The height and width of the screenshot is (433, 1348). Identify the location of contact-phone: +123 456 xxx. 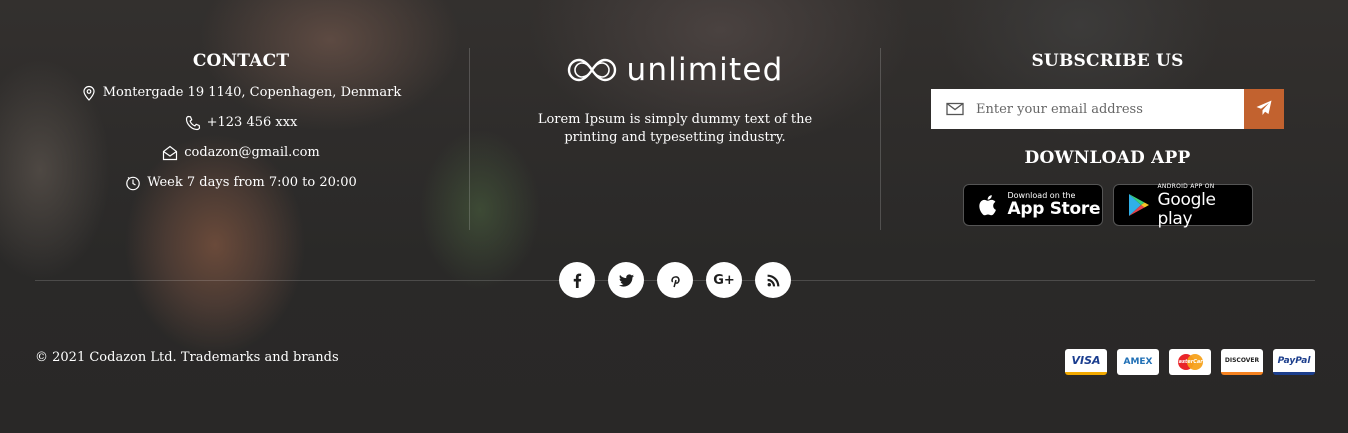
(241, 123).